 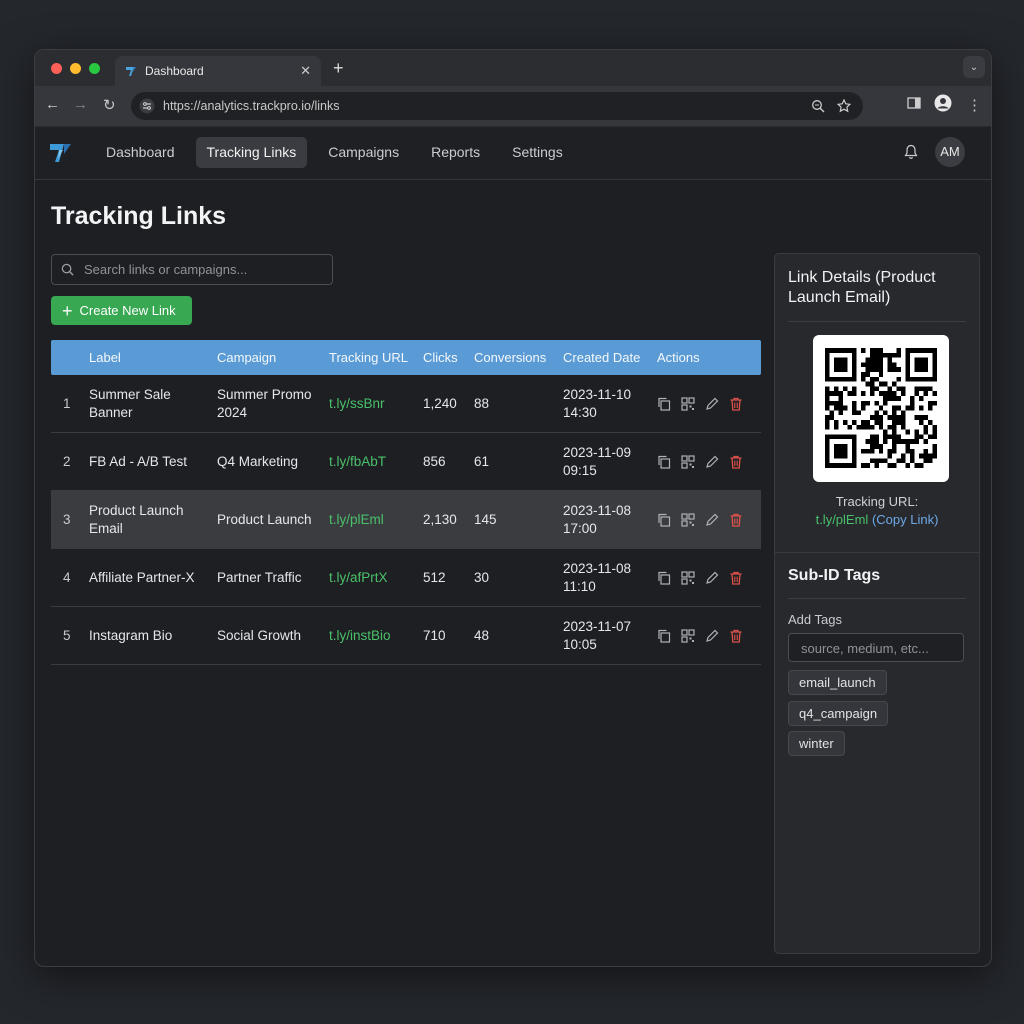 I want to click on bookmark-star-icon, so click(x=844, y=106).